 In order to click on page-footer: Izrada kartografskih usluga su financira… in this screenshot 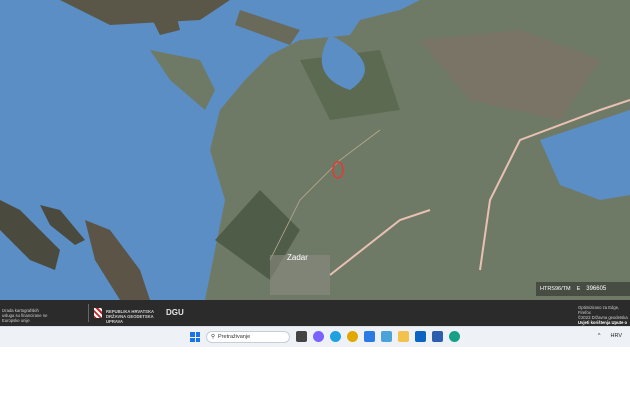, I will do `click(315, 315)`.